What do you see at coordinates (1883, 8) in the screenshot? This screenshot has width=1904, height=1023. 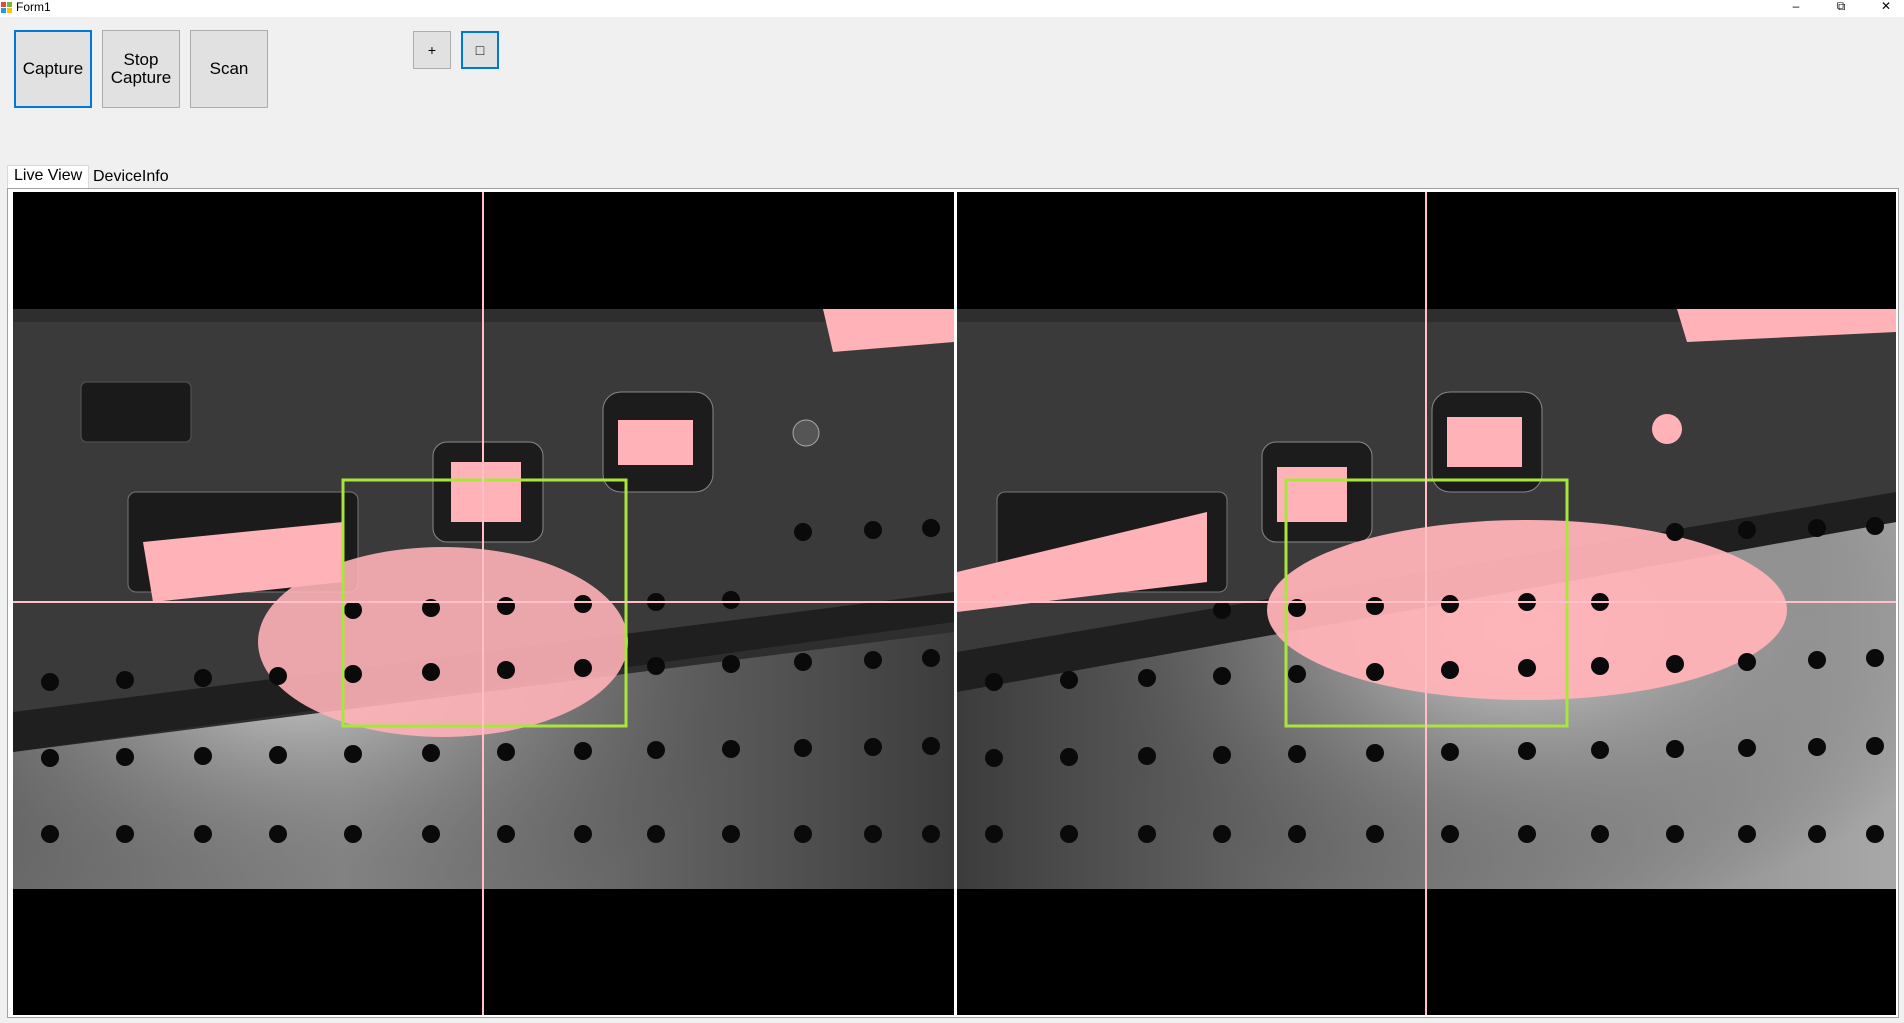 I see `close-button: ✕` at bounding box center [1883, 8].